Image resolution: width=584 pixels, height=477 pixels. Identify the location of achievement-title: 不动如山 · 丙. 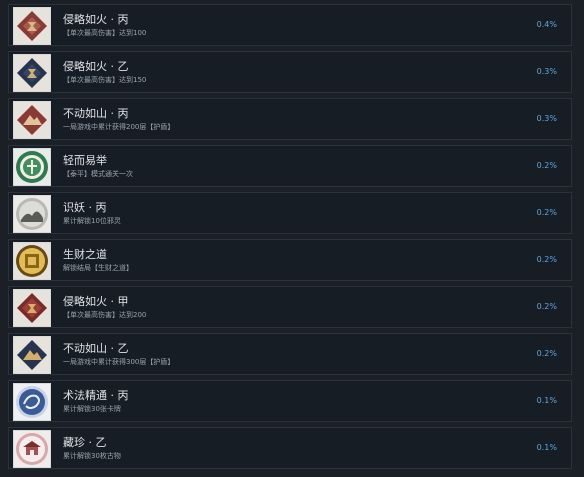
(96, 113).